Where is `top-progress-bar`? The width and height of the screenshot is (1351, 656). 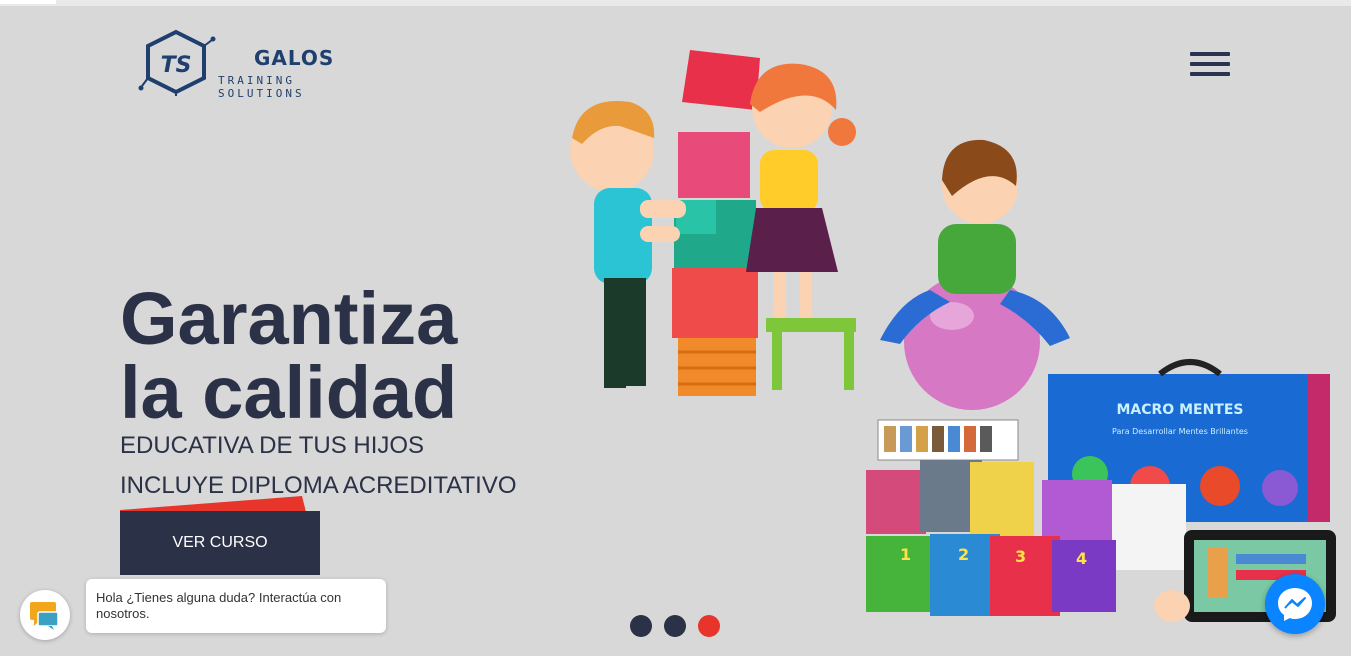 top-progress-bar is located at coordinates (675, 3).